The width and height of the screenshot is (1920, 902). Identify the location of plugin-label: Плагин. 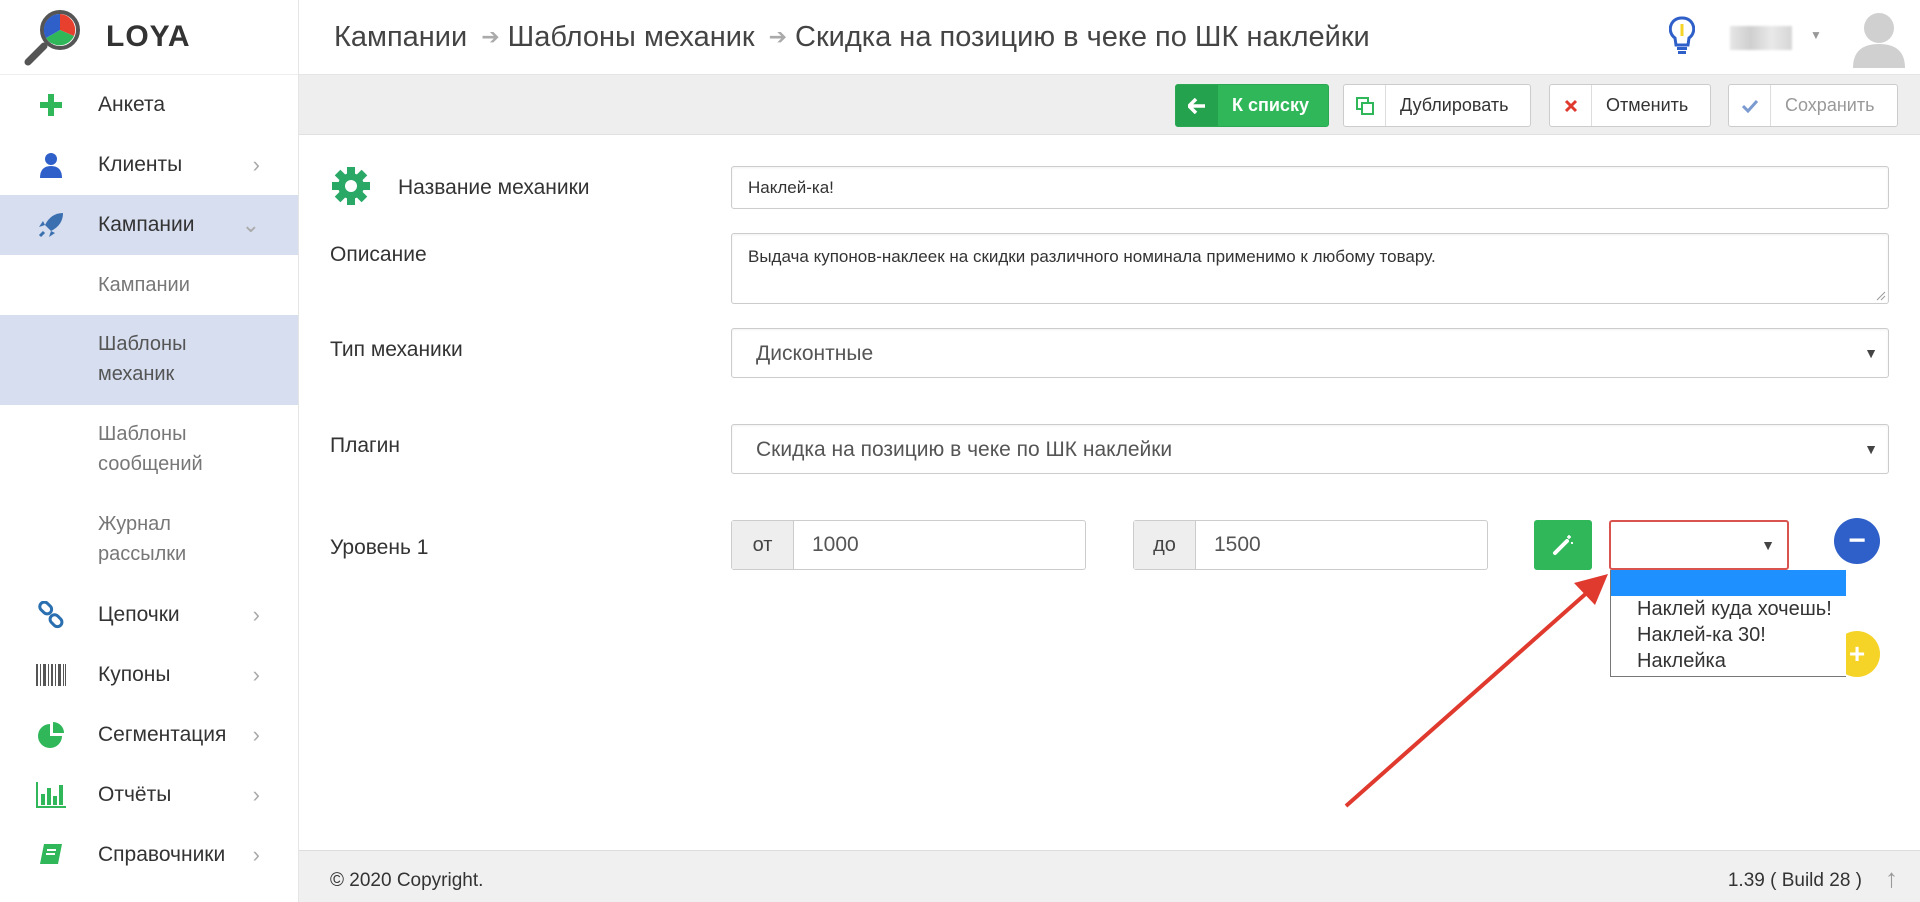
(365, 445).